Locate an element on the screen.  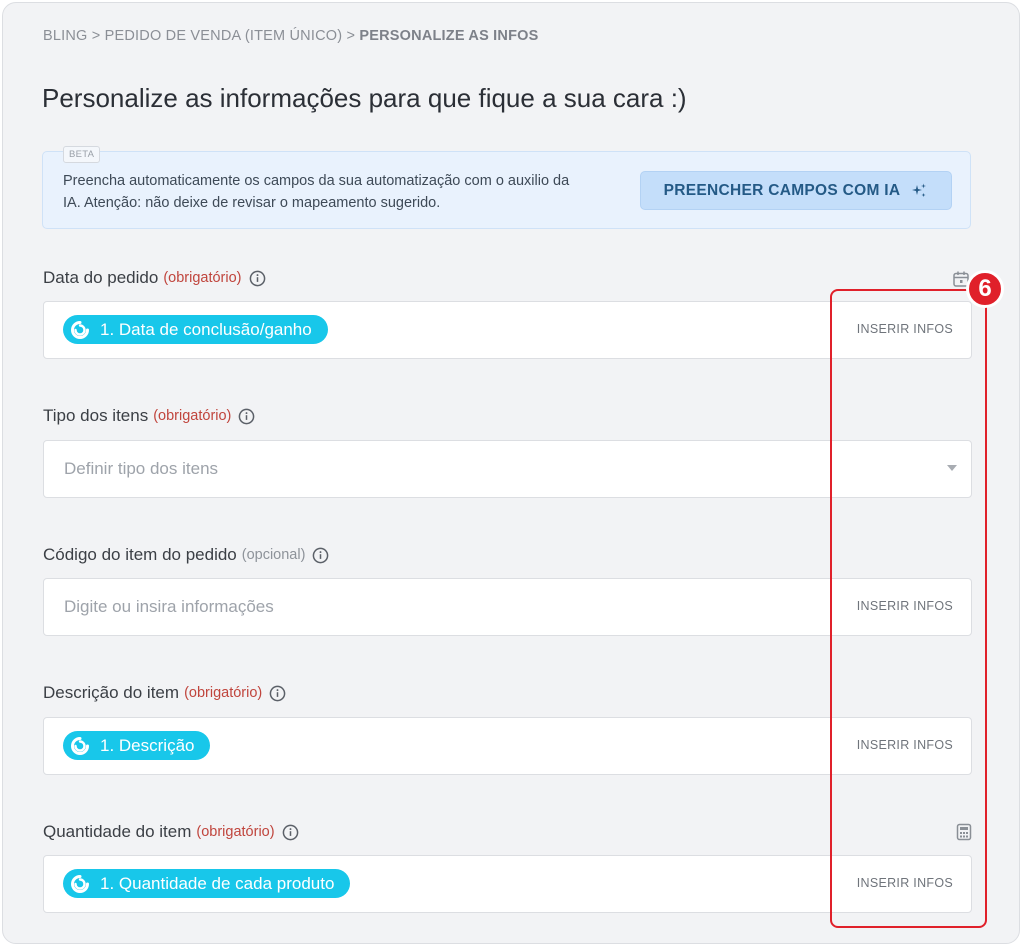
breadcrumb-path: BLING > PEDIDO DE VENDA (ITEM ÚNICO) > is located at coordinates (201, 36).